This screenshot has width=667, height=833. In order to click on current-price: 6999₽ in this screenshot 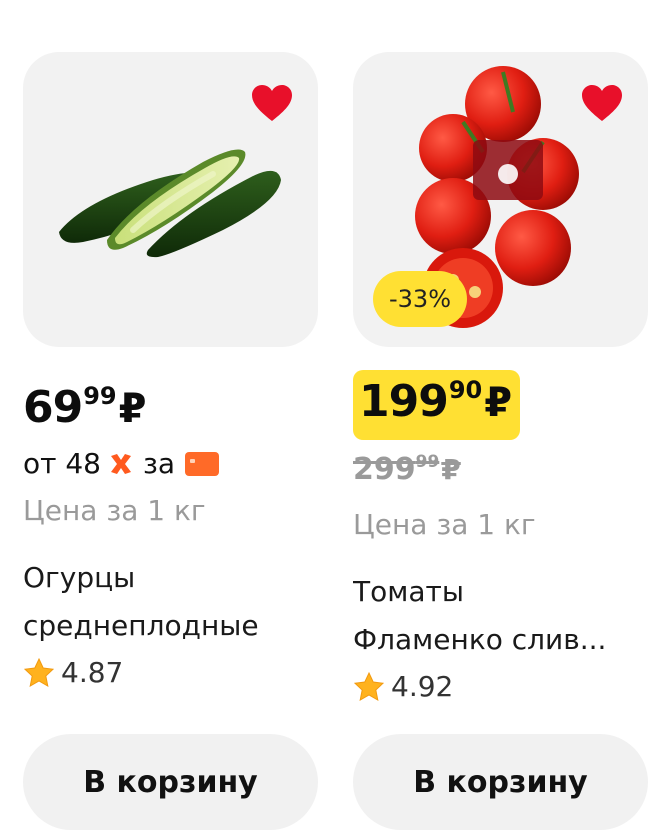, I will do `click(84, 407)`.